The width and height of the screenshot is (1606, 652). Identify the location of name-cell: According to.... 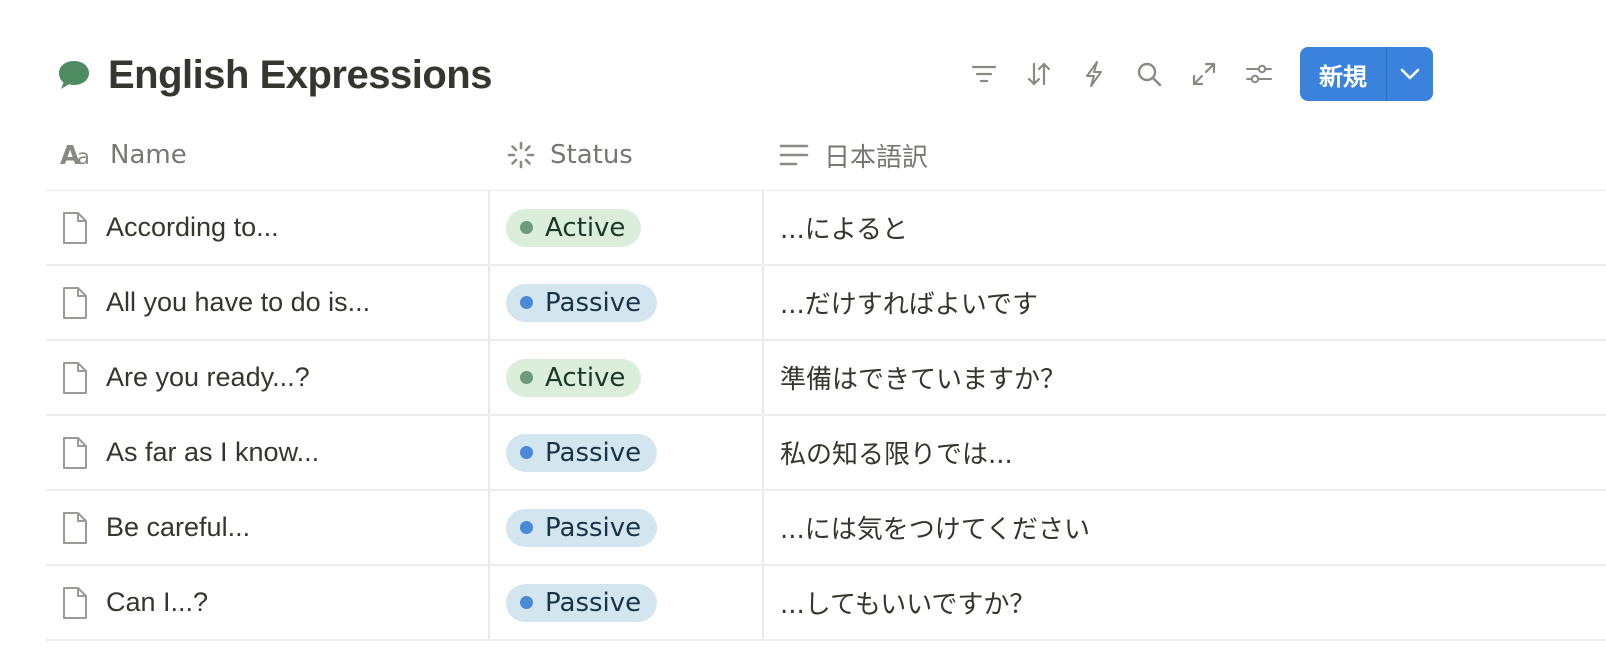
(267, 227).